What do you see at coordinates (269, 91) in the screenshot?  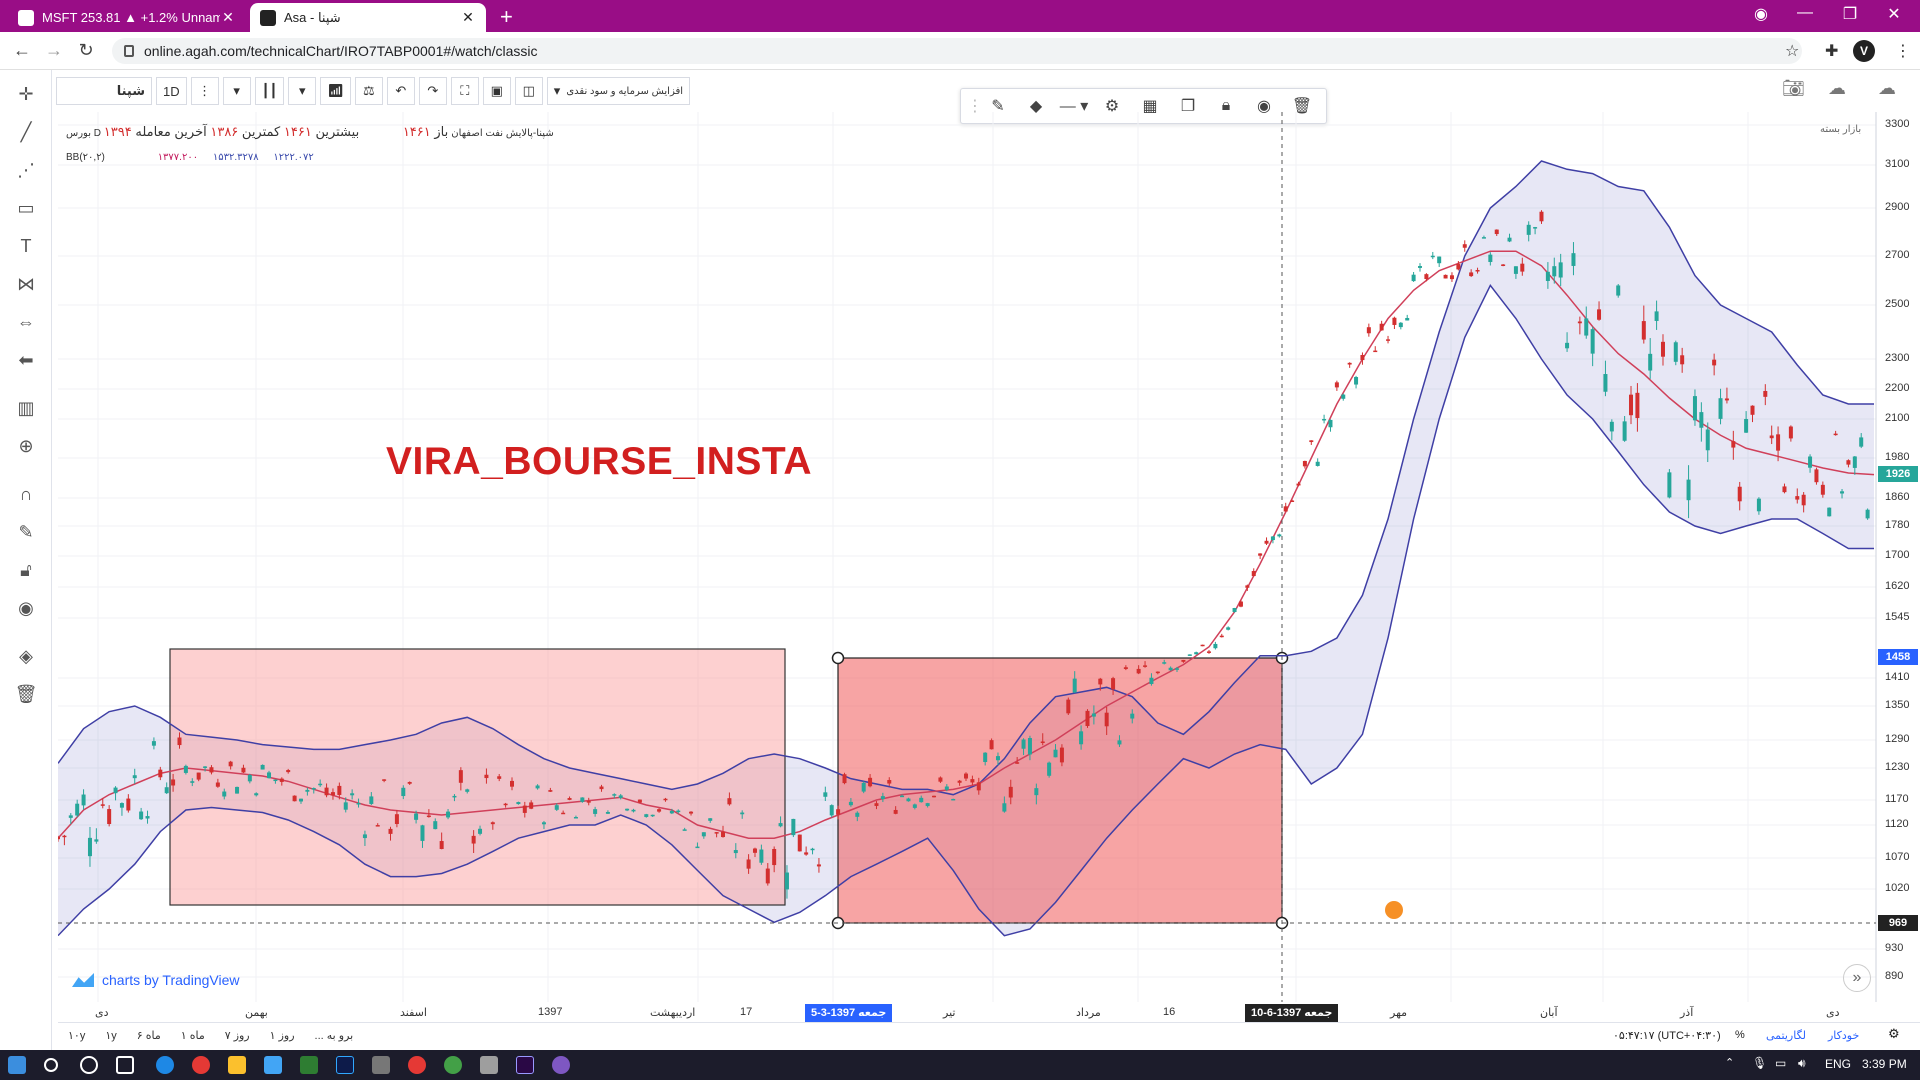 I see `candles-icon: ┃┃` at bounding box center [269, 91].